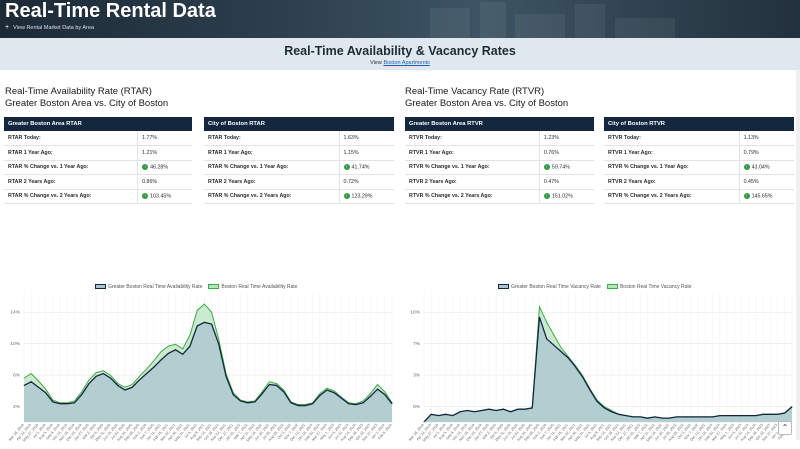  Describe the element at coordinates (672, 153) in the screenshot. I see `stat-label: RTVR 1 Year Ago:` at that location.